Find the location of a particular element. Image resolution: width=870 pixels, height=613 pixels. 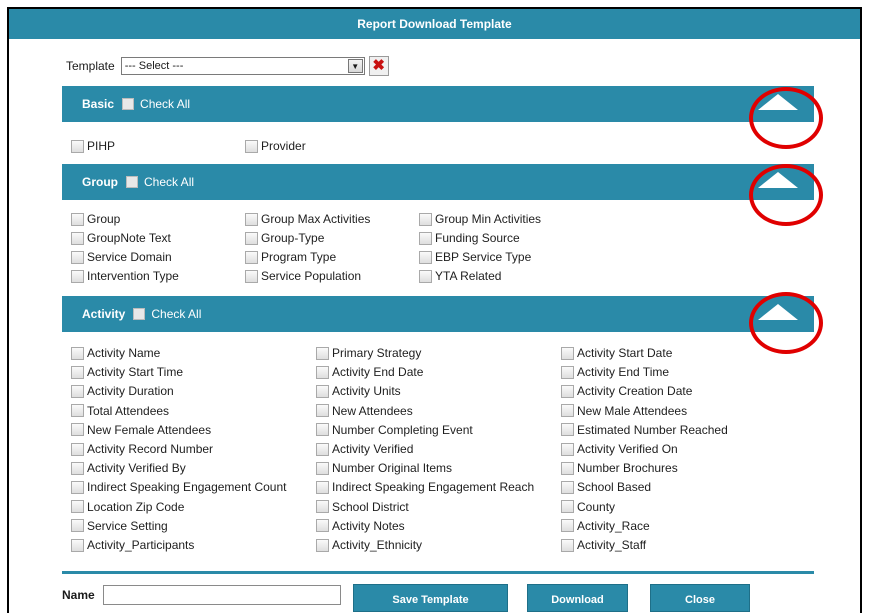

field-option: Total Attendees is located at coordinates (120, 411).